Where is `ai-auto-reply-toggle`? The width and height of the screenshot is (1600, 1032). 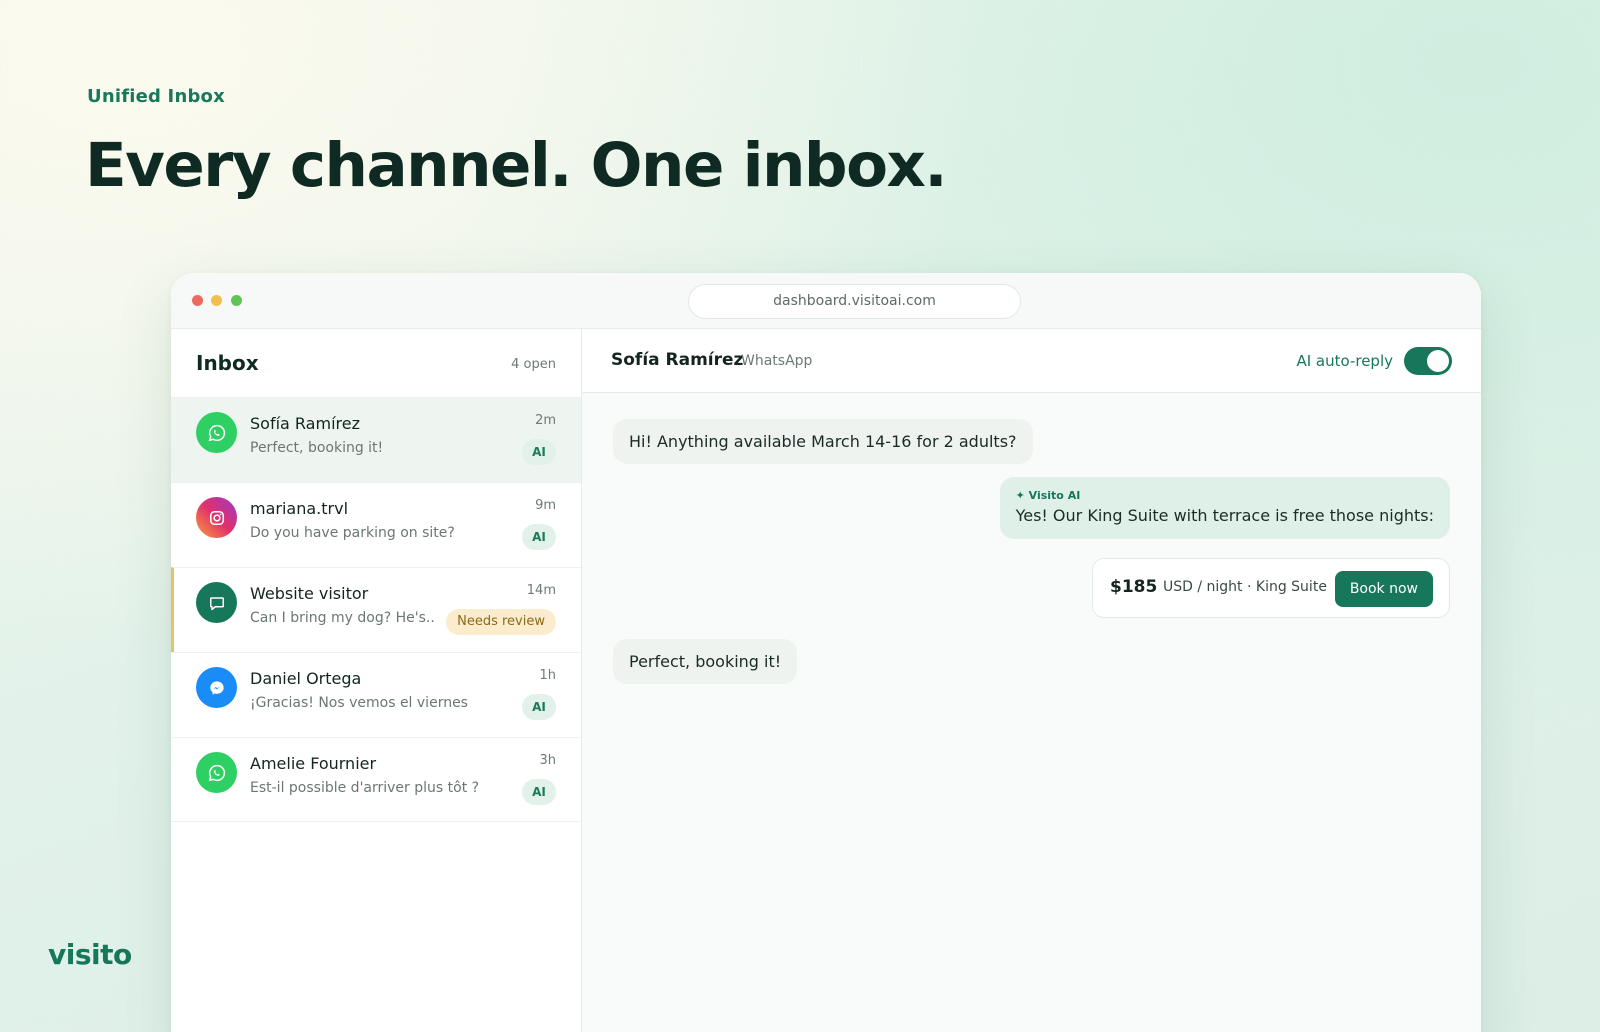
ai-auto-reply-toggle is located at coordinates (1428, 361).